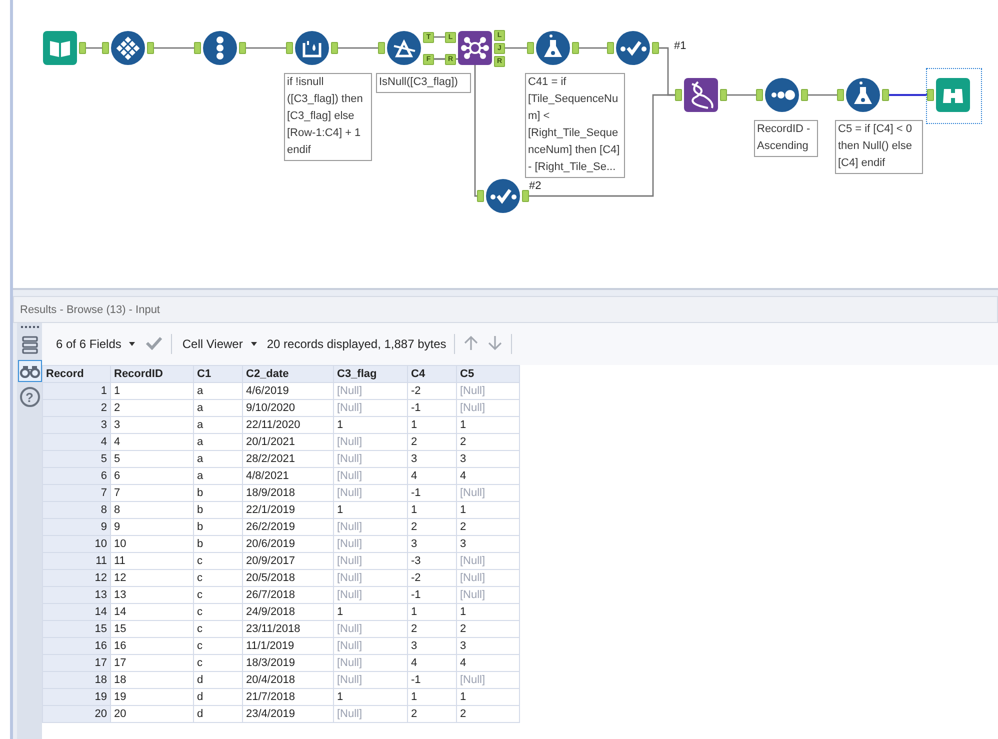 This screenshot has width=998, height=739. Describe the element at coordinates (152, 561) in the screenshot. I see `table-cell: 11` at that location.